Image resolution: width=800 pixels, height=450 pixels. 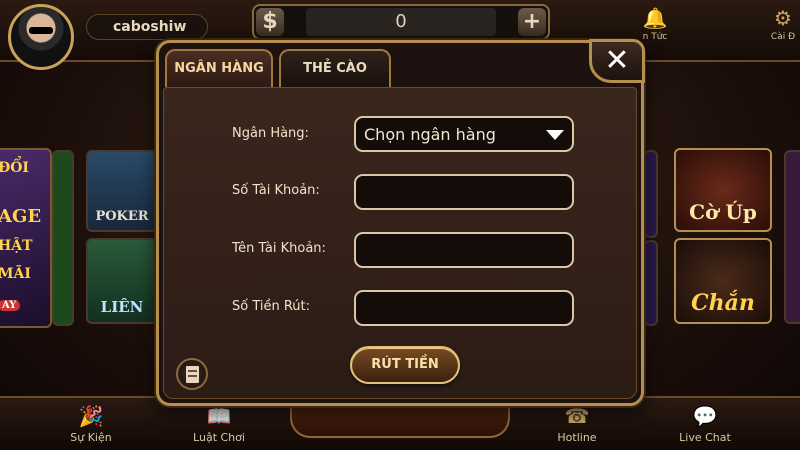 I want to click on game-tile-edge-far-right, so click(x=792, y=237).